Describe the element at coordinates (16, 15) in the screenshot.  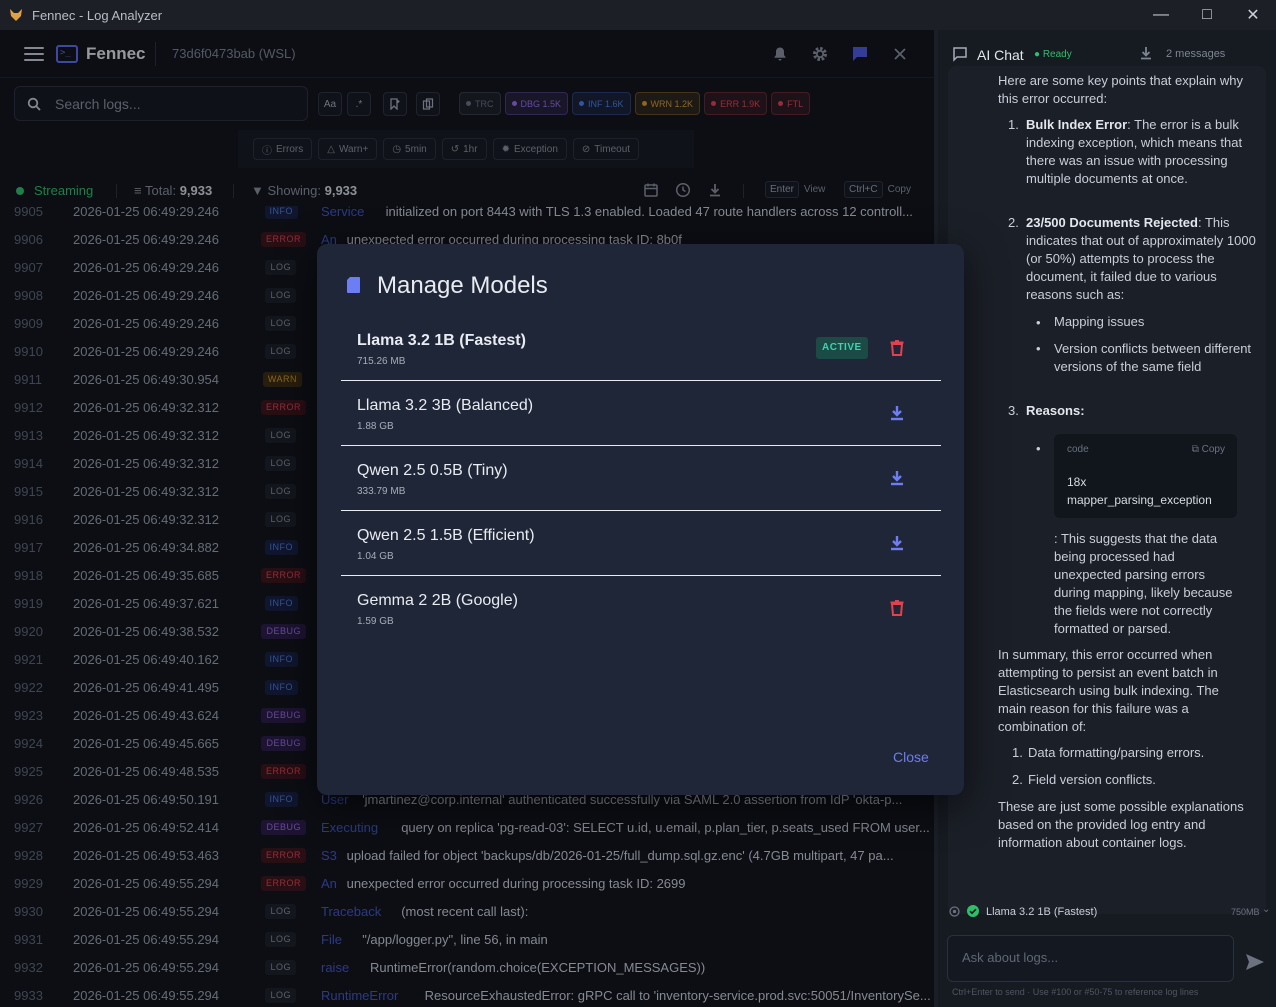
I see `fennec-logo-icon` at that location.